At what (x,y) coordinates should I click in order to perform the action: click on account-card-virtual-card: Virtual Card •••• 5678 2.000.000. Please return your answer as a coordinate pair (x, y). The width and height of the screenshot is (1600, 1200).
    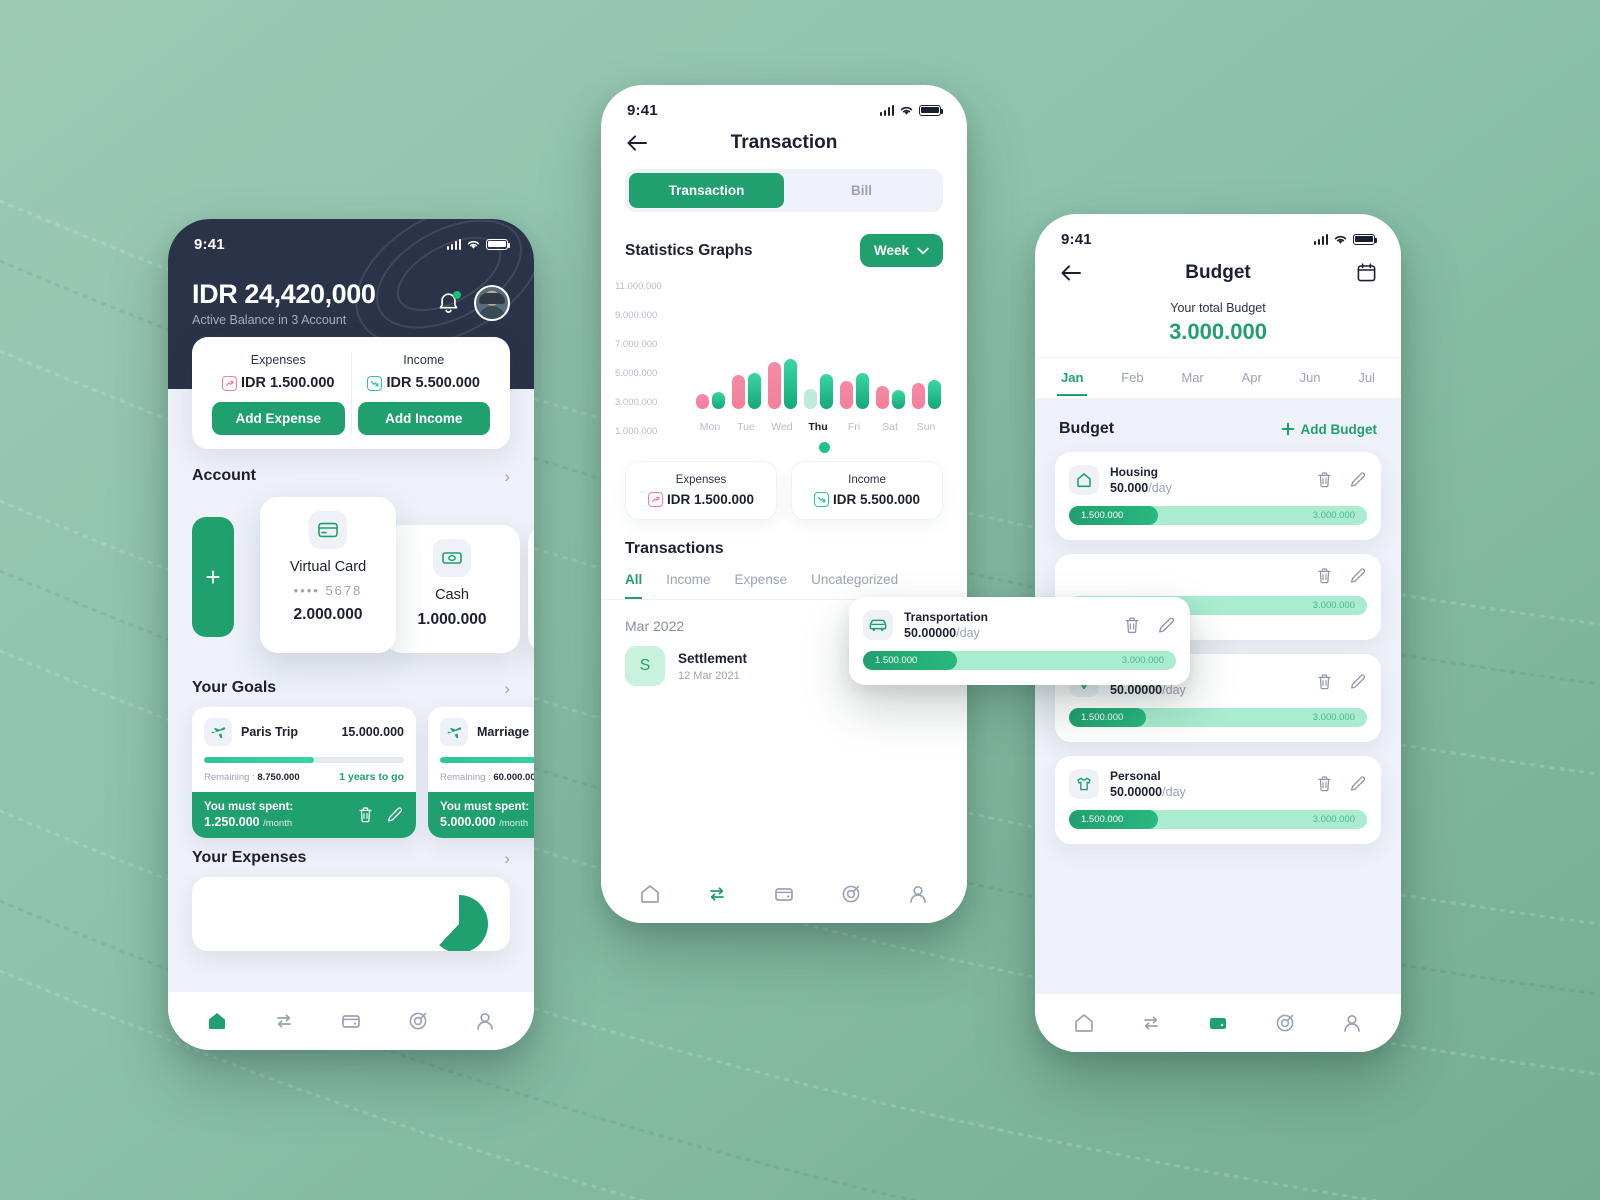
    Looking at the image, I should click on (328, 575).